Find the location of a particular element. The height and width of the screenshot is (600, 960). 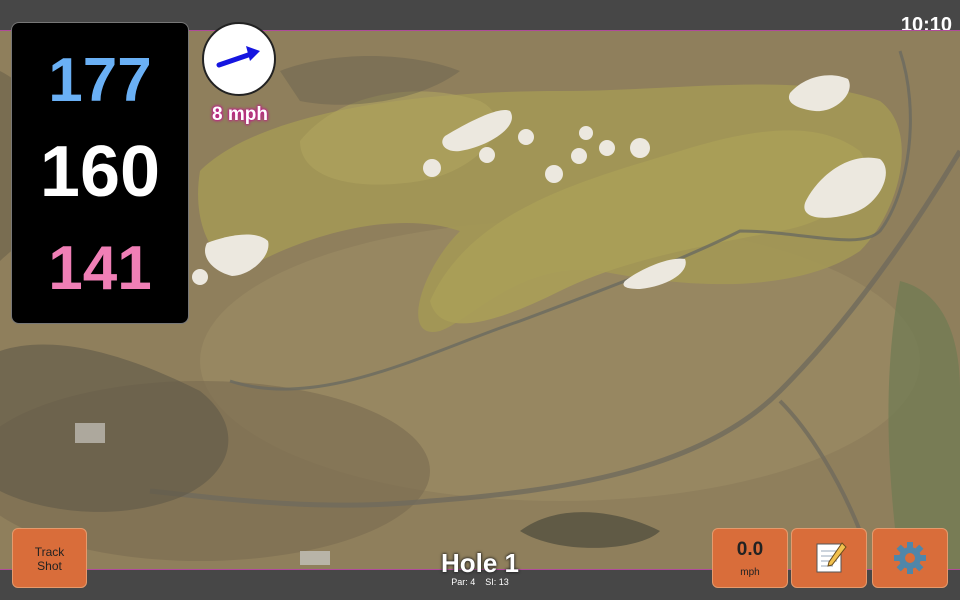

notepad-icon is located at coordinates (831, 557).